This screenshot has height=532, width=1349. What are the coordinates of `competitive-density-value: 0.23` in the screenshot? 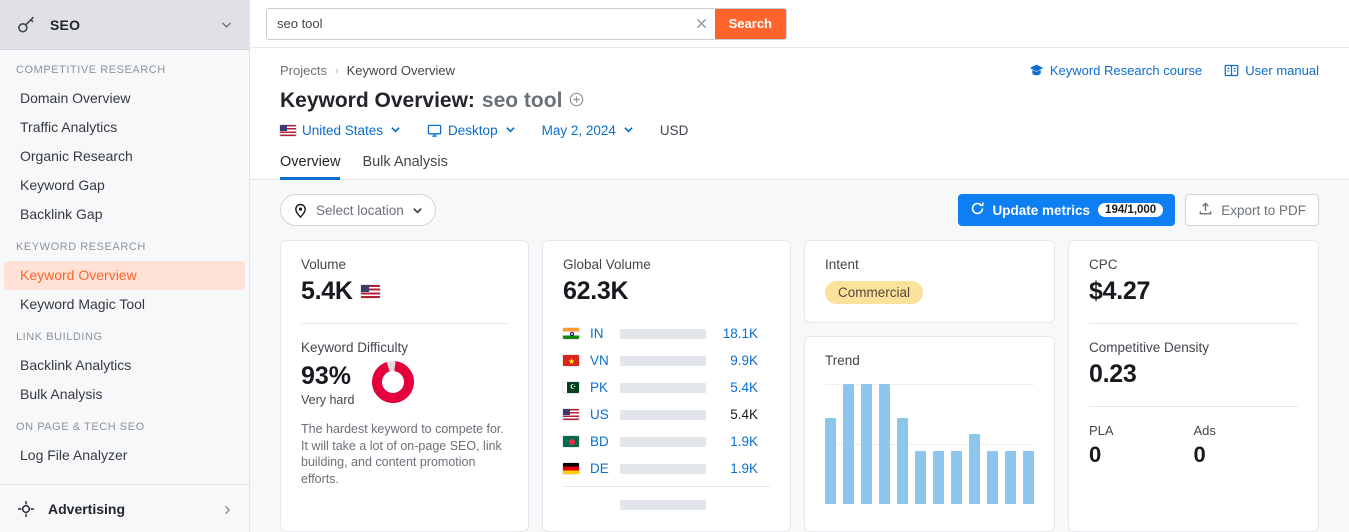 It's located at (1113, 374).